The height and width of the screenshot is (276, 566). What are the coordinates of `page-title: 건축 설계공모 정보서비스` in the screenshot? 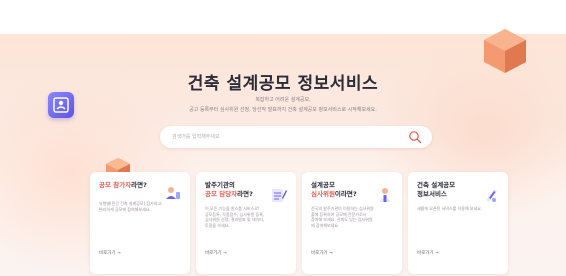 It's located at (283, 84).